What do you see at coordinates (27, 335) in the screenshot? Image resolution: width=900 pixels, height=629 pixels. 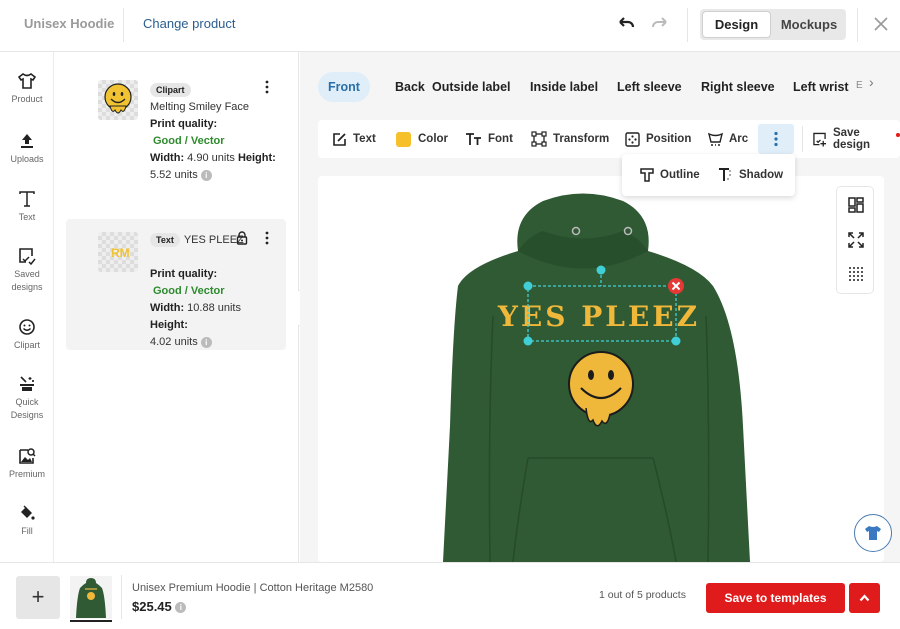 I see `sidebar-item-clipart: Clipart` at bounding box center [27, 335].